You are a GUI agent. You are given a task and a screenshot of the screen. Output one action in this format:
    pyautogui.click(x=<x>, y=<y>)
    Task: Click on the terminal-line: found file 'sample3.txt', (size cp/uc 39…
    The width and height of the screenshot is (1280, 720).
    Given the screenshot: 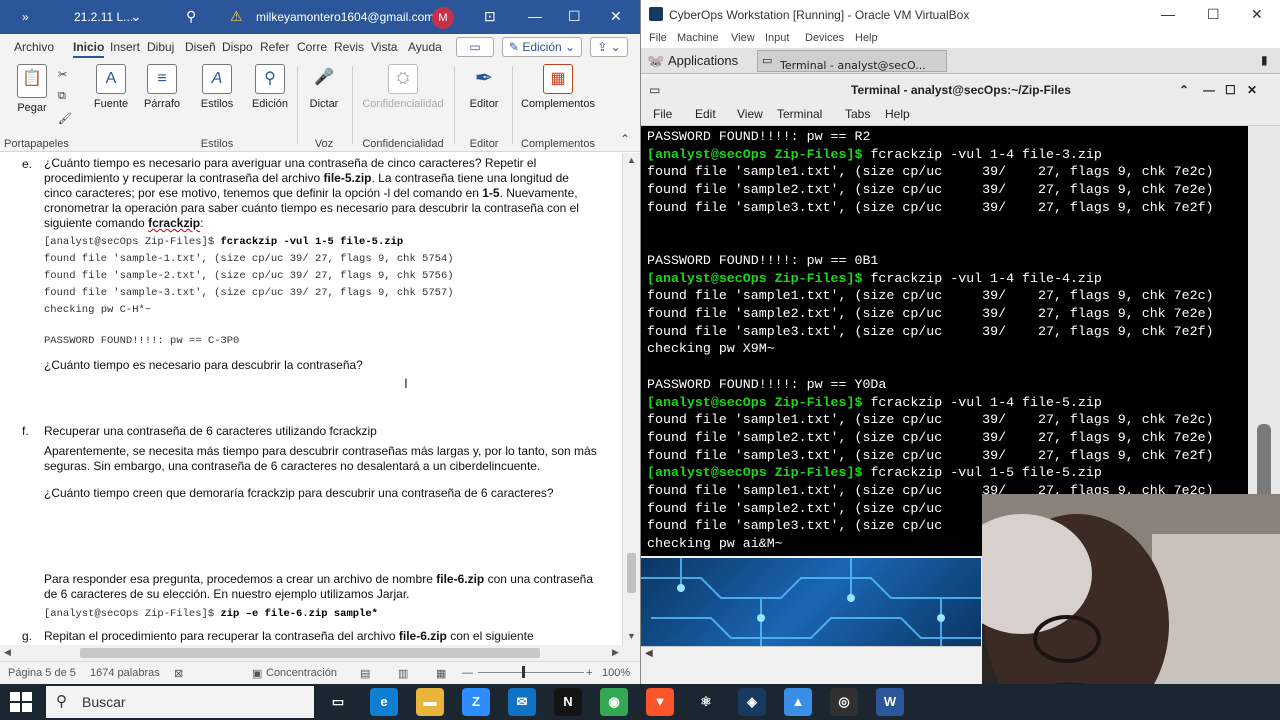 What is the action you would take?
    pyautogui.click(x=930, y=208)
    